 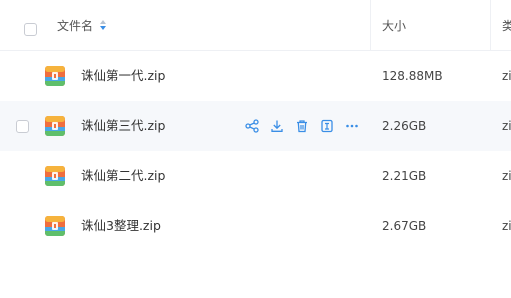 What do you see at coordinates (404, 126) in the screenshot?
I see `file-size: 2.26GB` at bounding box center [404, 126].